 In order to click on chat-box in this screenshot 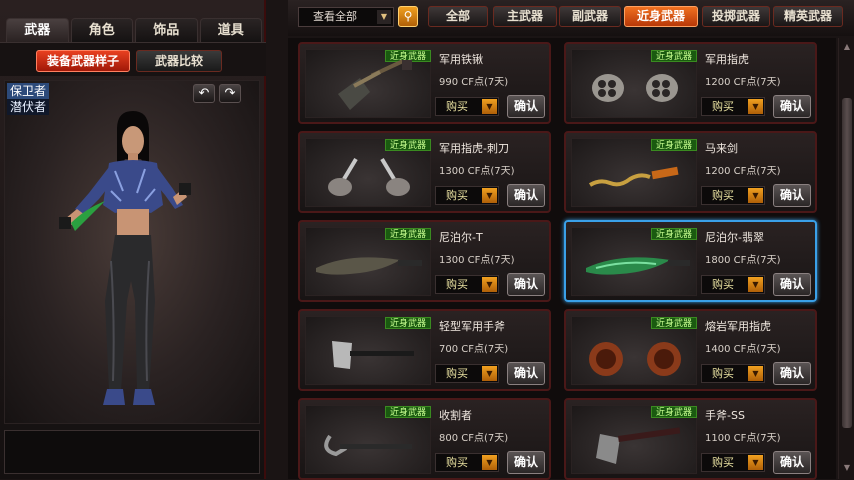, I will do `click(132, 452)`.